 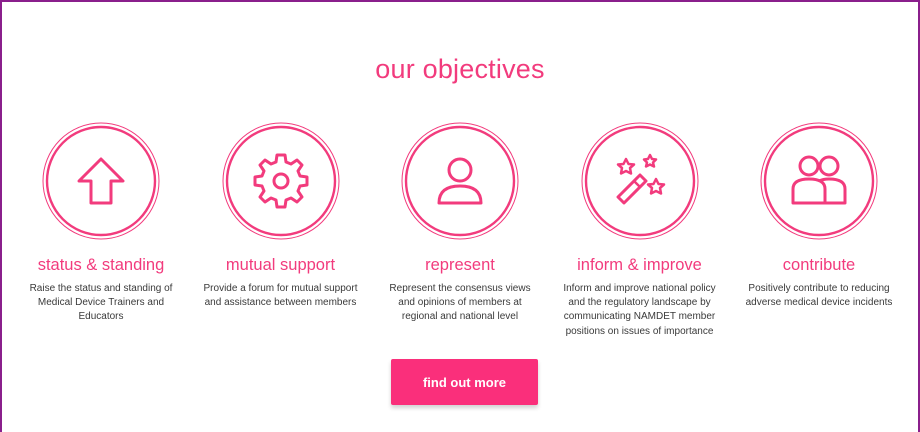 I want to click on user-icon, so click(x=460, y=181).